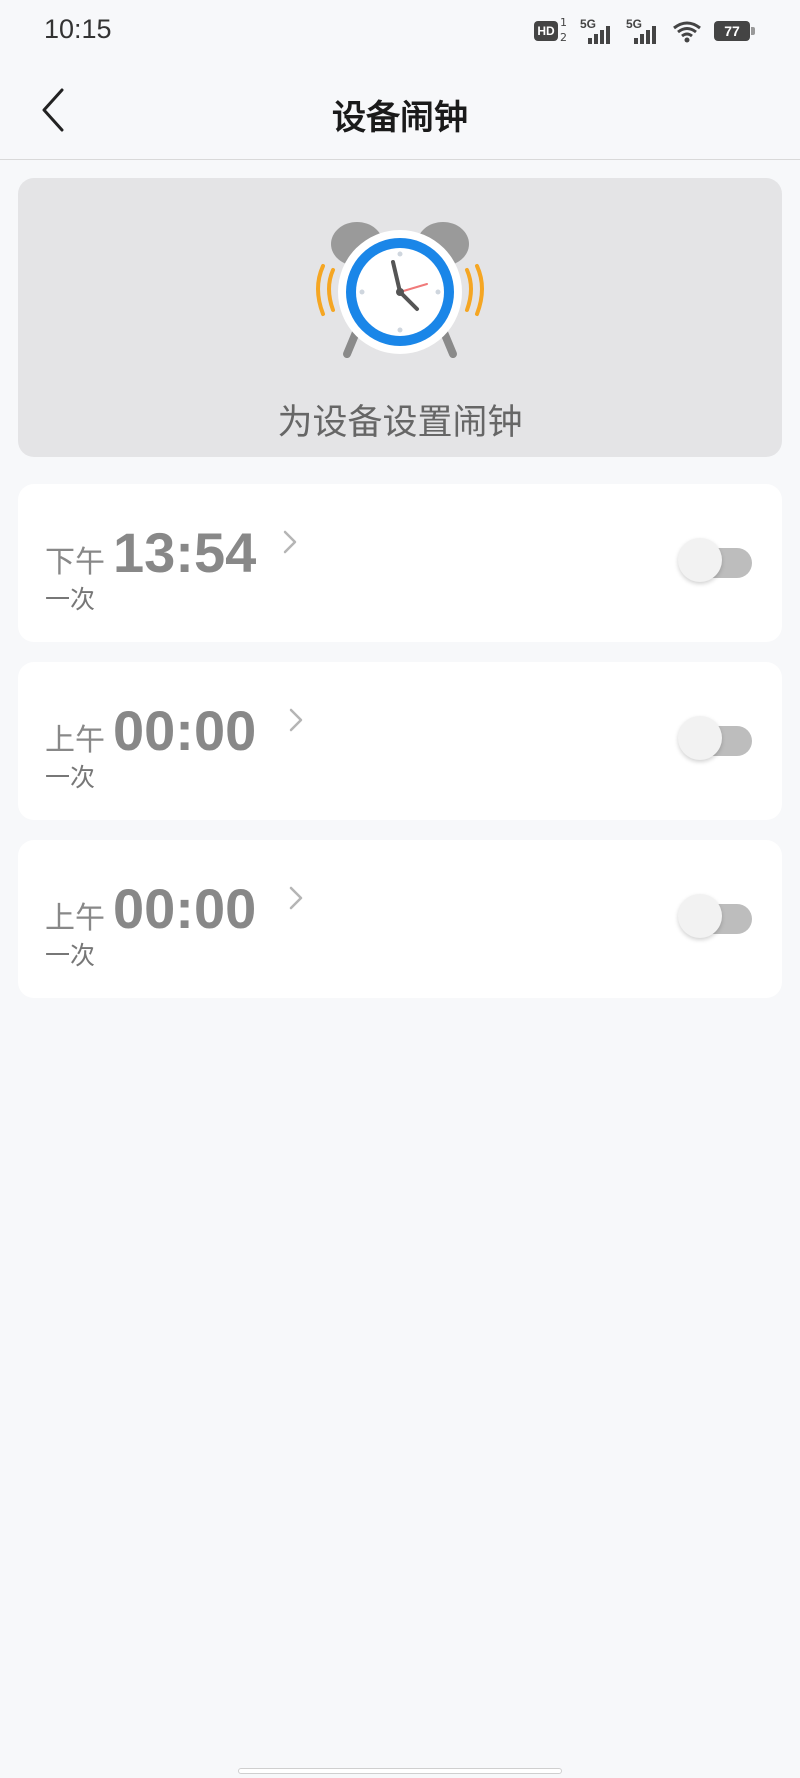 The height and width of the screenshot is (1778, 800). I want to click on status-icons: HD 1 2 5G 5G 77, so click(645, 31).